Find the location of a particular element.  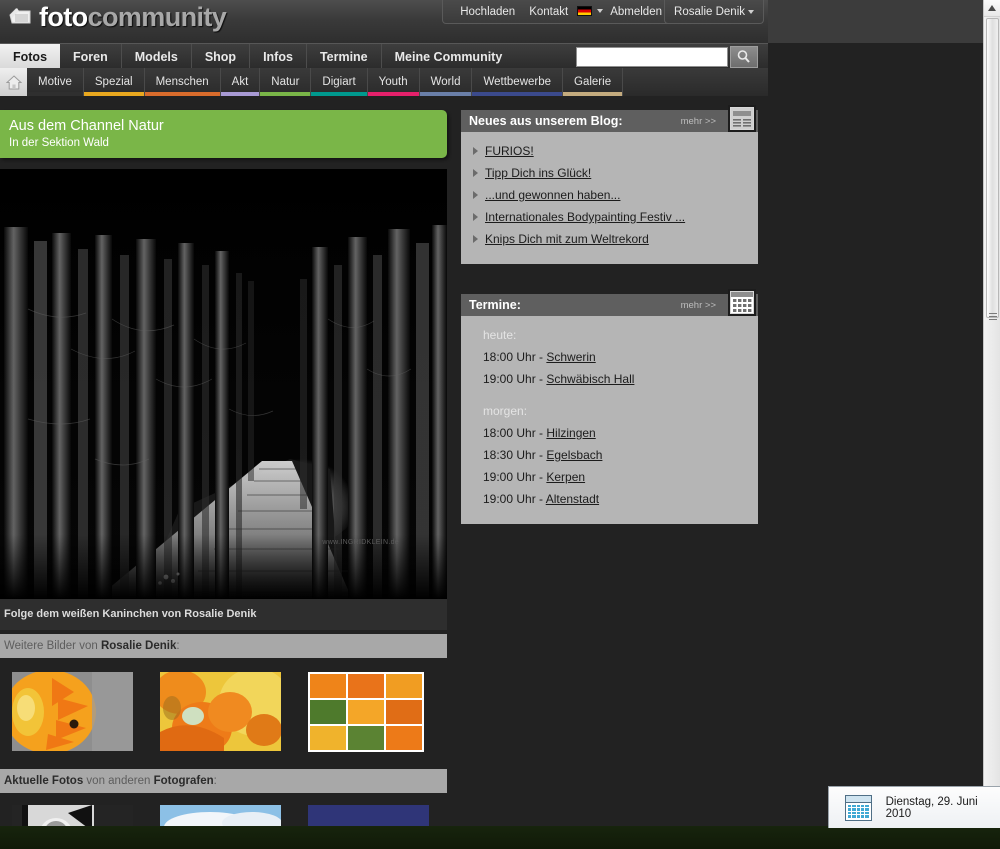

subnav-item-galerie: Galerie is located at coordinates (593, 82).